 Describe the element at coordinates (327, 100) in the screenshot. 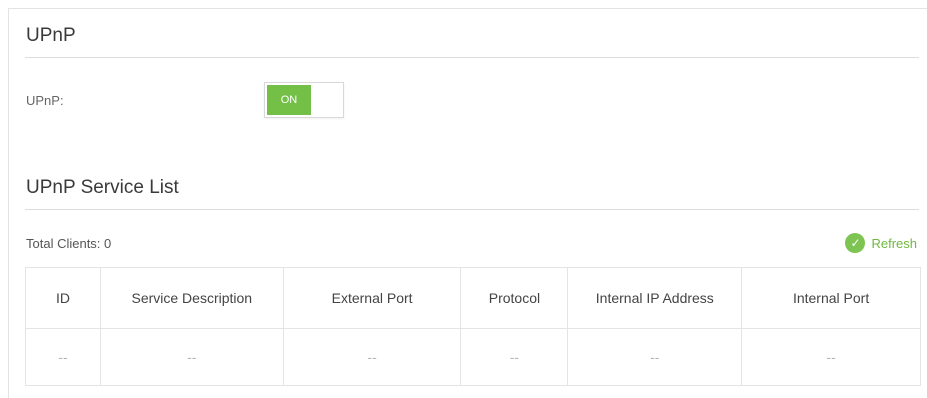

I see `toggle-knob` at that location.